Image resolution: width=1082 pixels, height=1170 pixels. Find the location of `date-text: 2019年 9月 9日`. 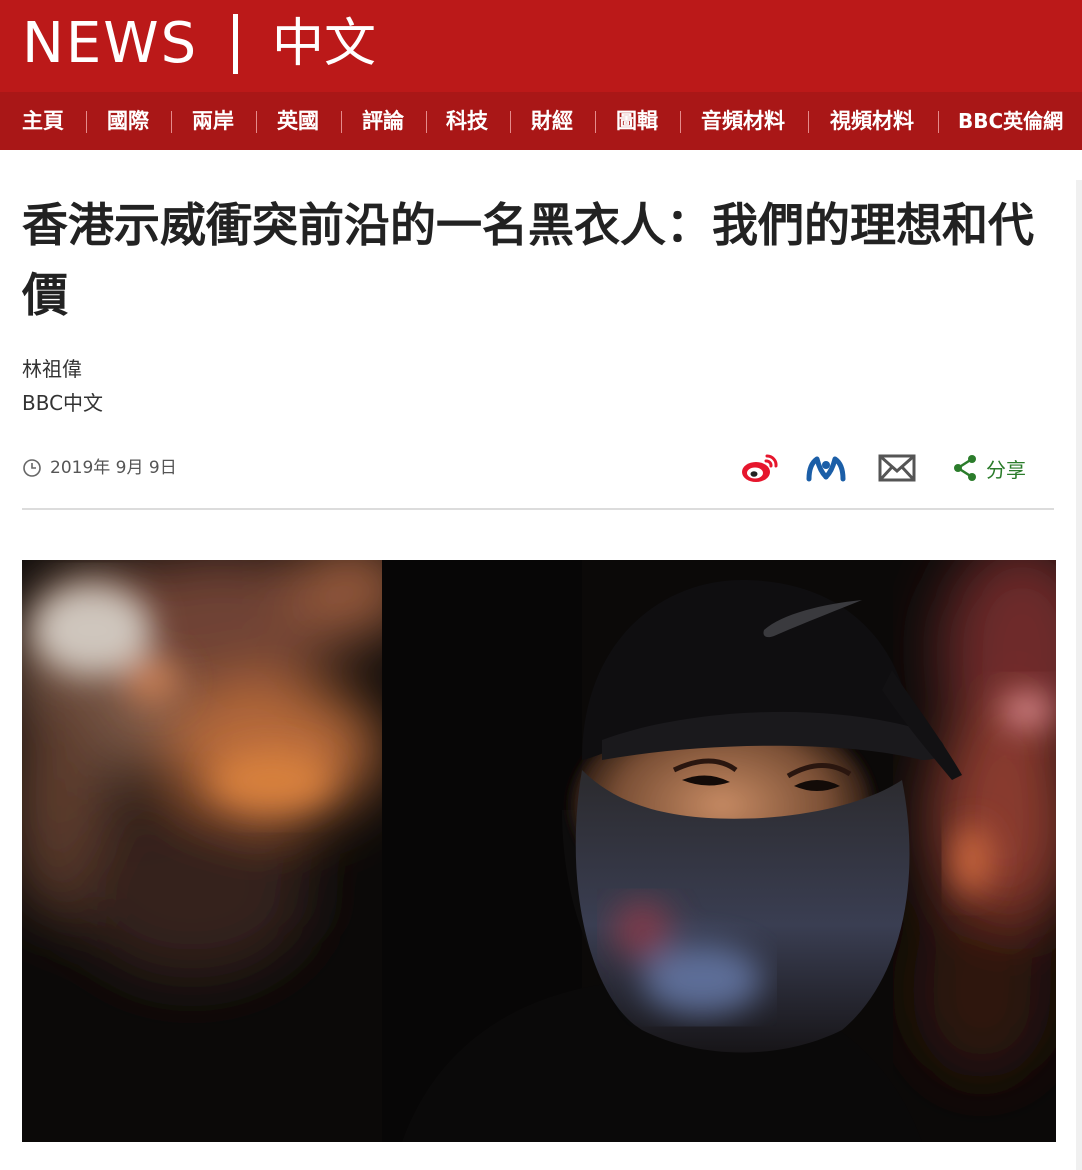

date-text: 2019年 9月 9日 is located at coordinates (113, 468).